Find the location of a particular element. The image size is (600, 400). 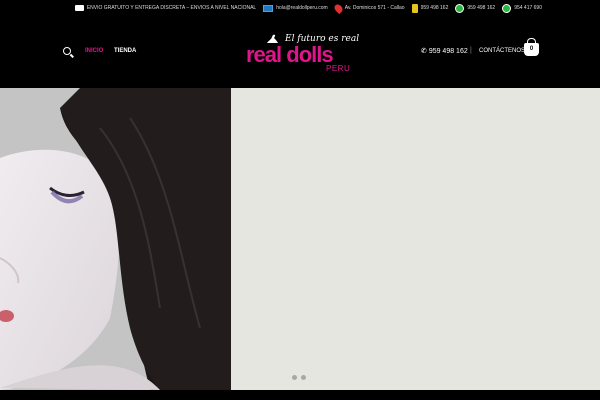

logo-subtitle: PERU is located at coordinates (338, 68).